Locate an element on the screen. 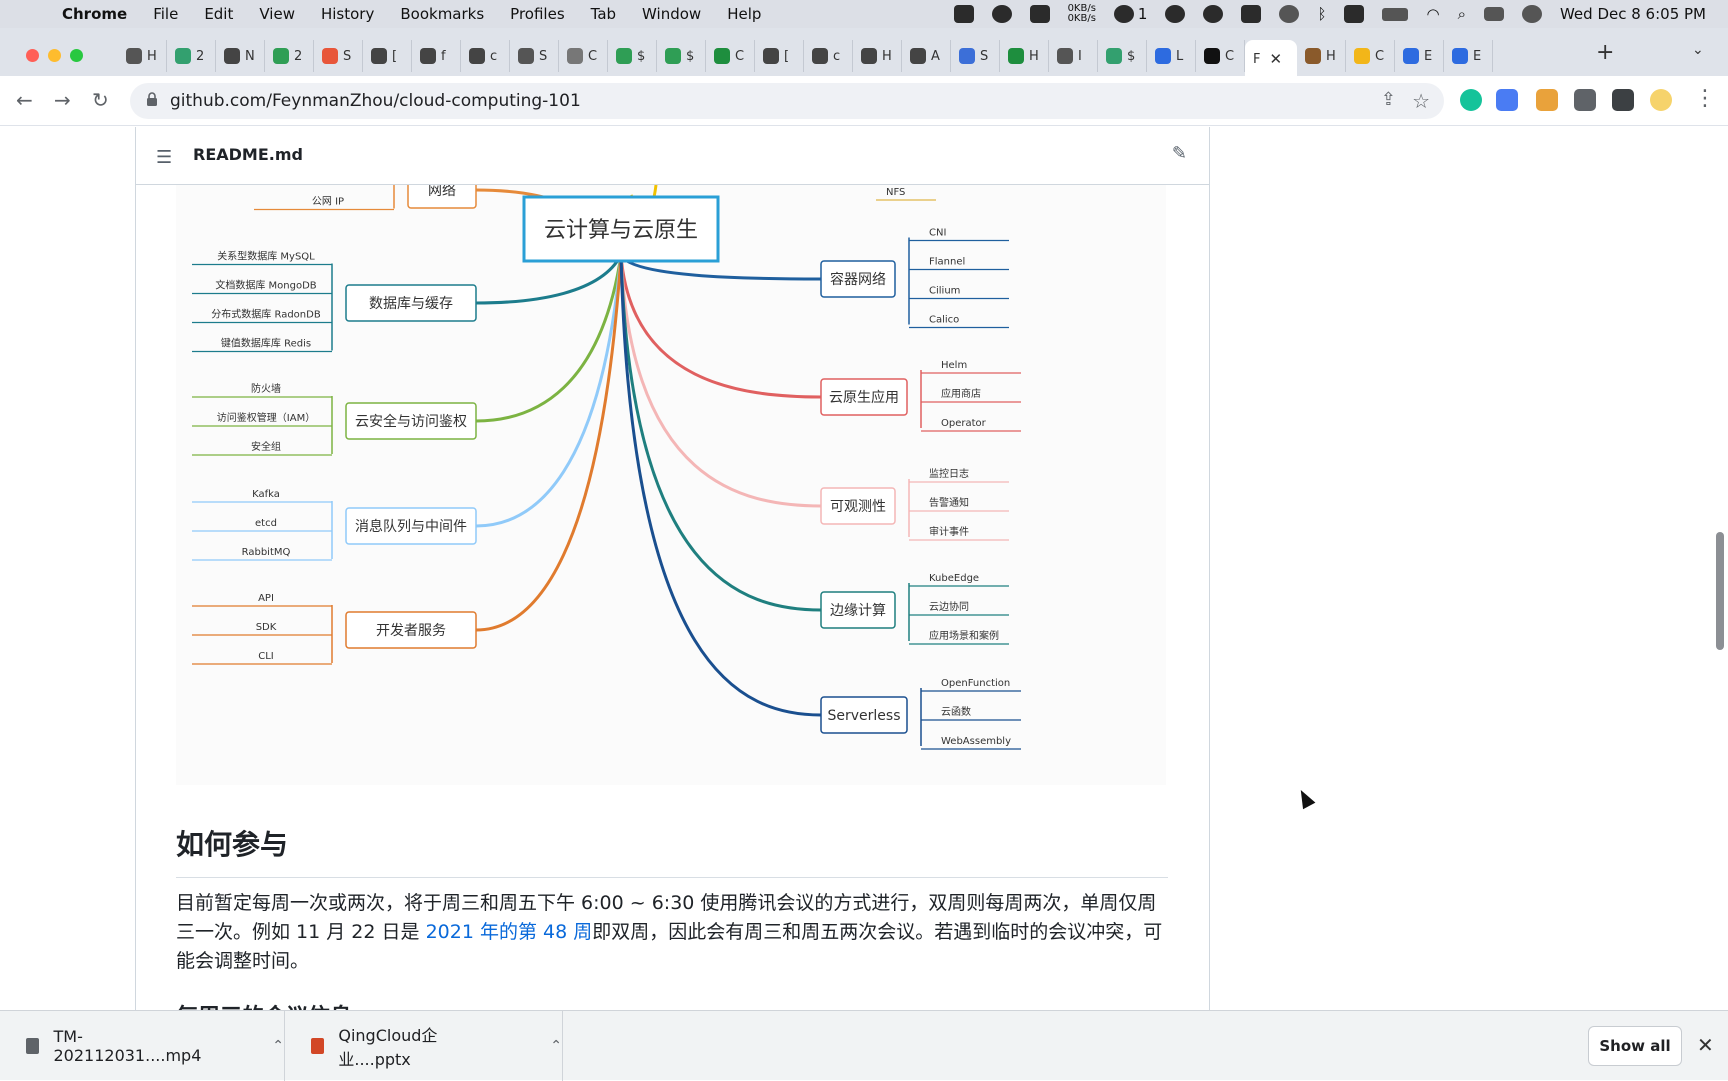 The width and height of the screenshot is (1728, 1081). close-tab-icon: ✕ is located at coordinates (1275, 59).